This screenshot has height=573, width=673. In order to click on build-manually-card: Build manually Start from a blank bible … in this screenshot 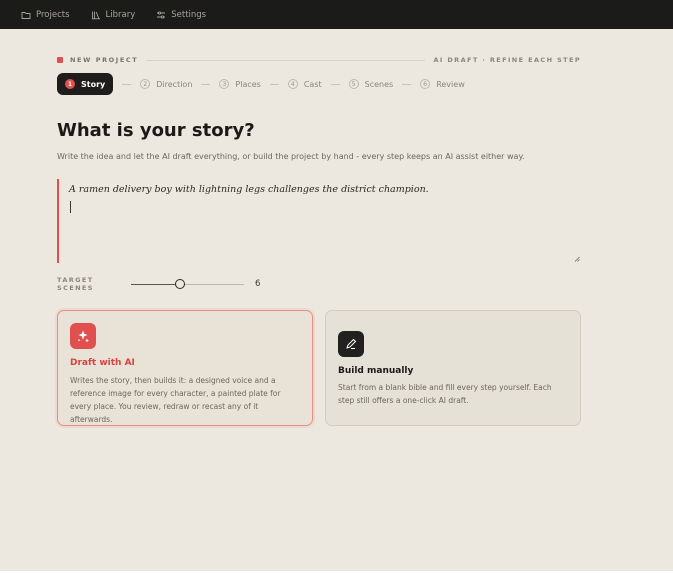, I will do `click(453, 368)`.